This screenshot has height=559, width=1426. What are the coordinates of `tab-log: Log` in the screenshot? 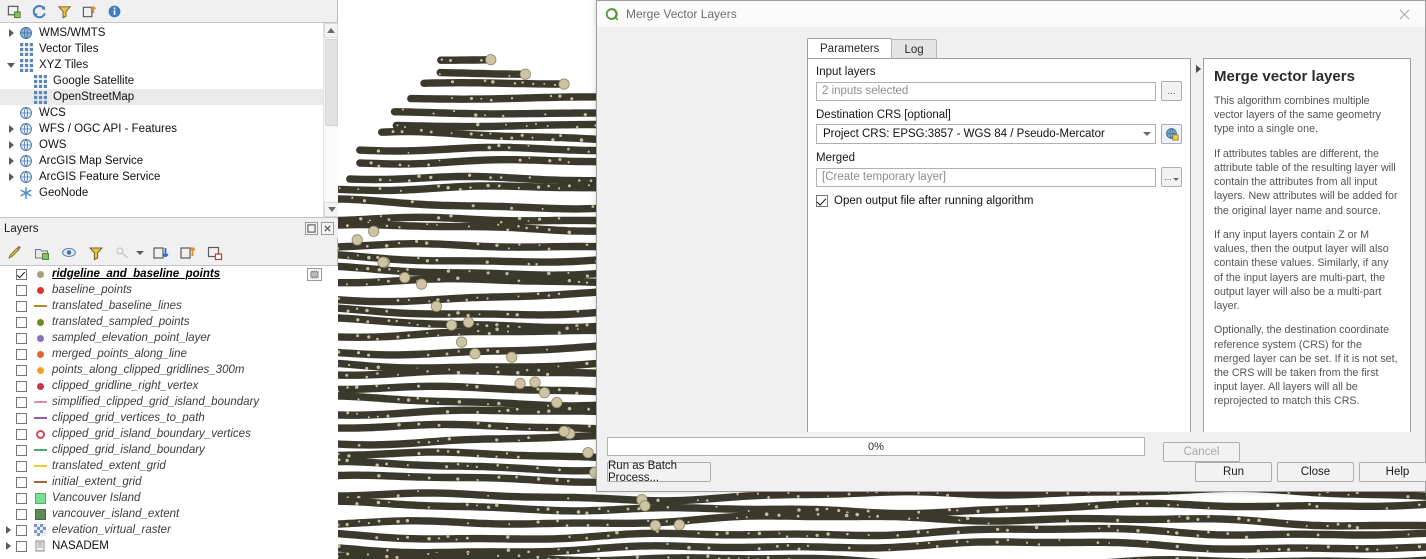 It's located at (914, 49).